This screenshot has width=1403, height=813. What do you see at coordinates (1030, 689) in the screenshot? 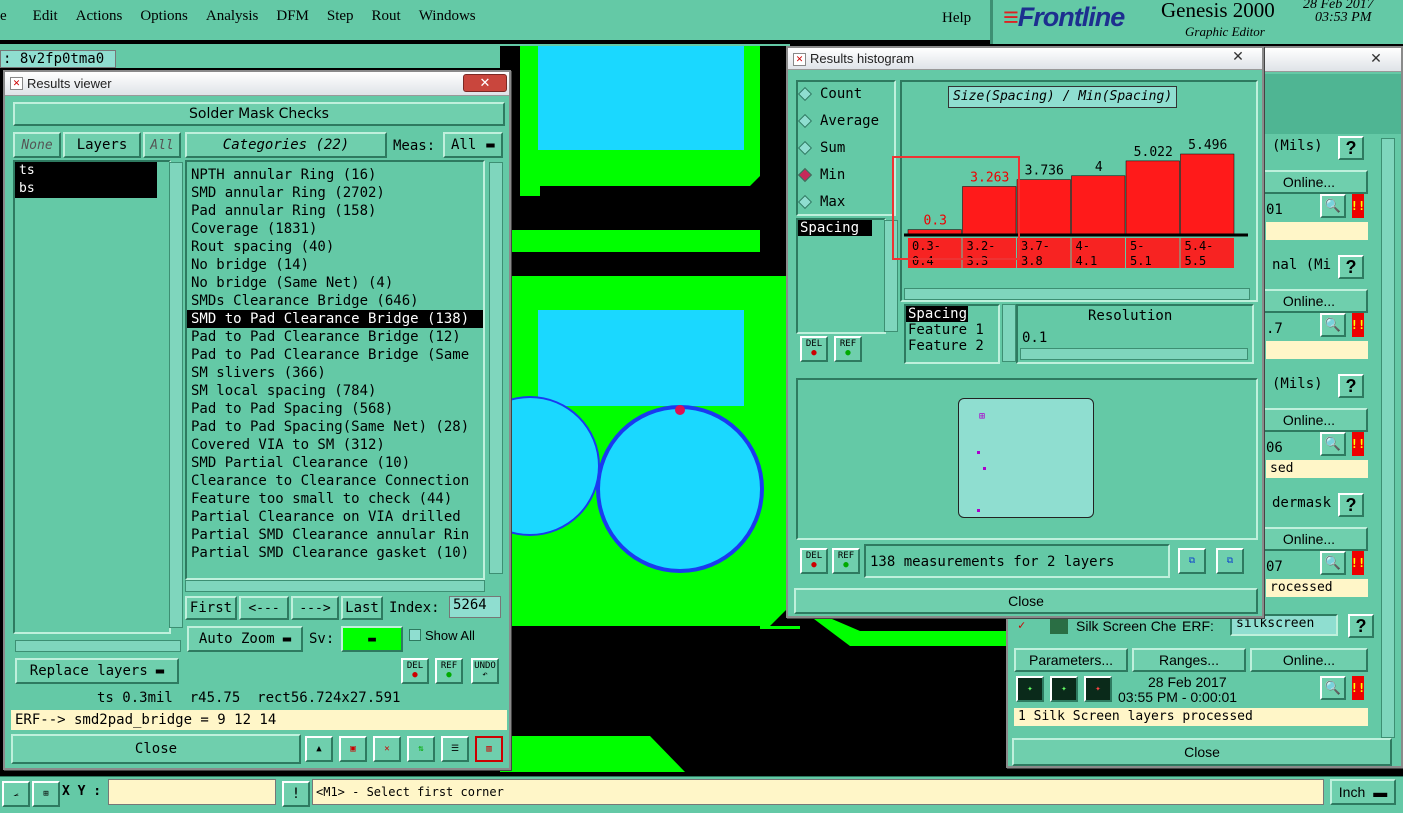
I see `run-icon: ✦` at bounding box center [1030, 689].